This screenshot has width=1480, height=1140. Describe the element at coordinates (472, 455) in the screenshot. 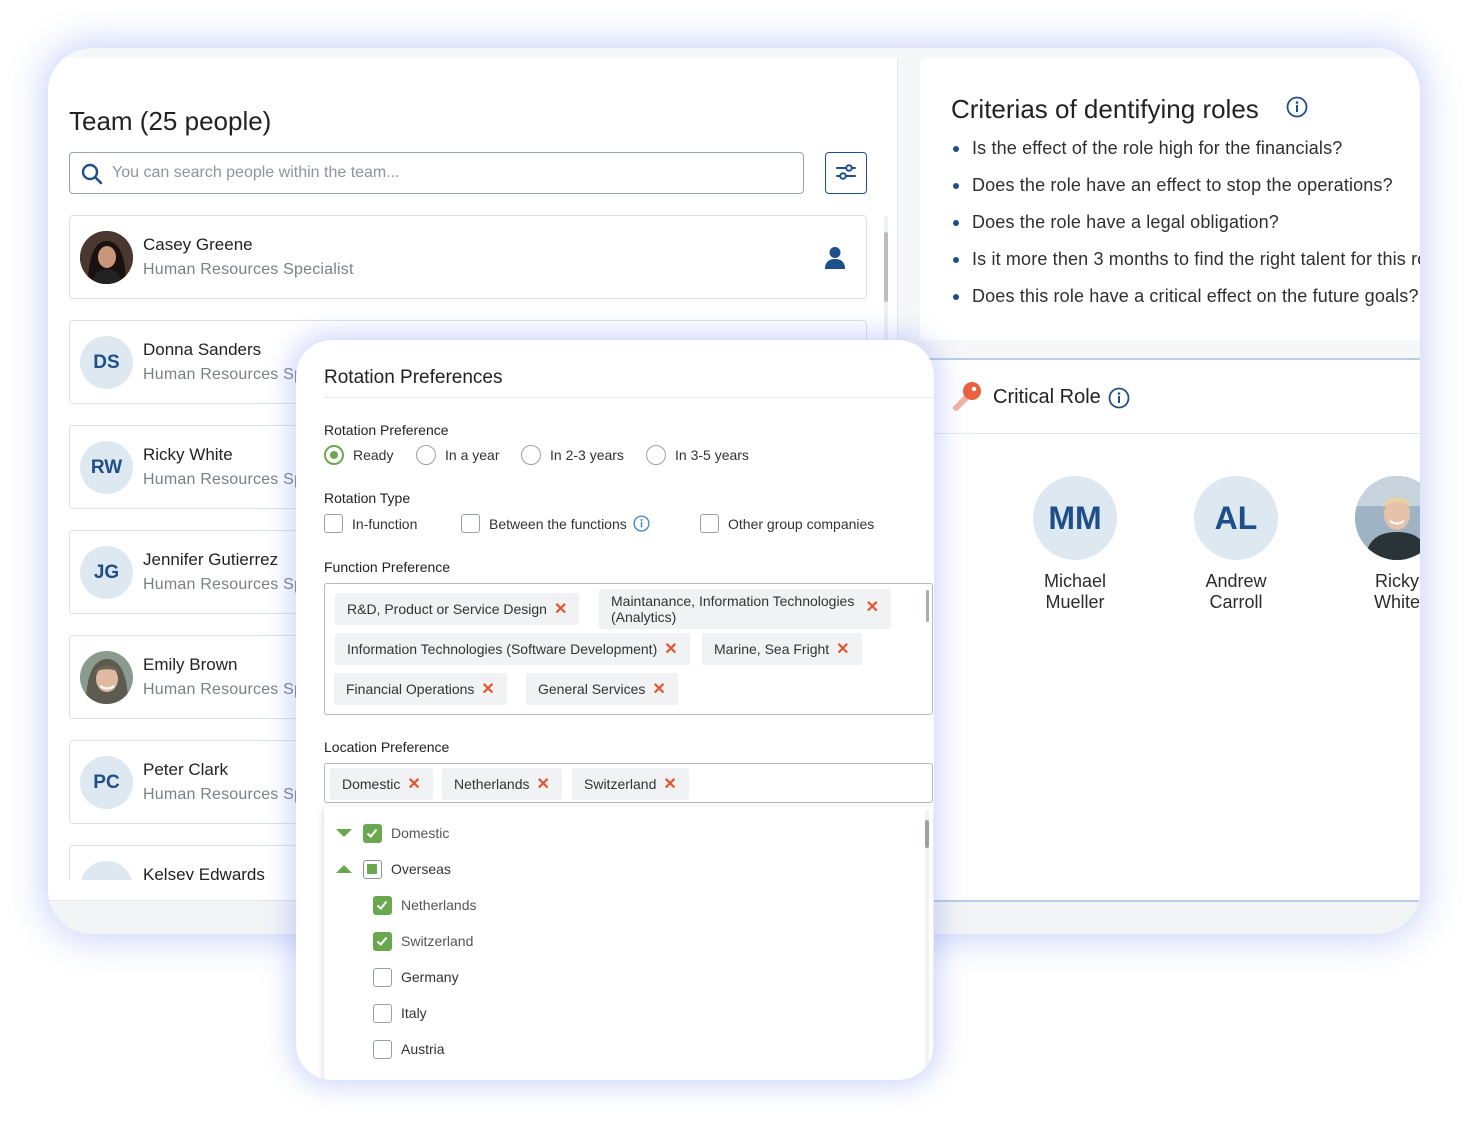

I see `radio-label: In a year` at that location.